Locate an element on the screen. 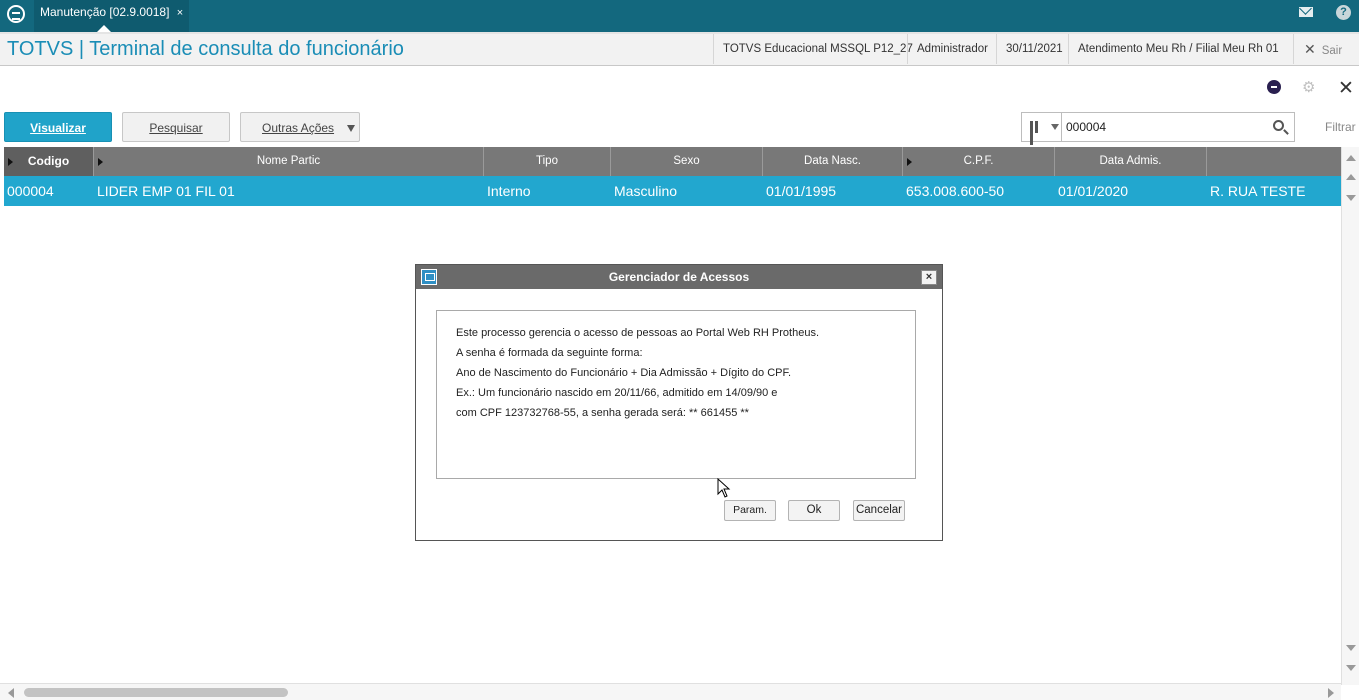  column-header-data-admis: Data Admis. is located at coordinates (1131, 161).